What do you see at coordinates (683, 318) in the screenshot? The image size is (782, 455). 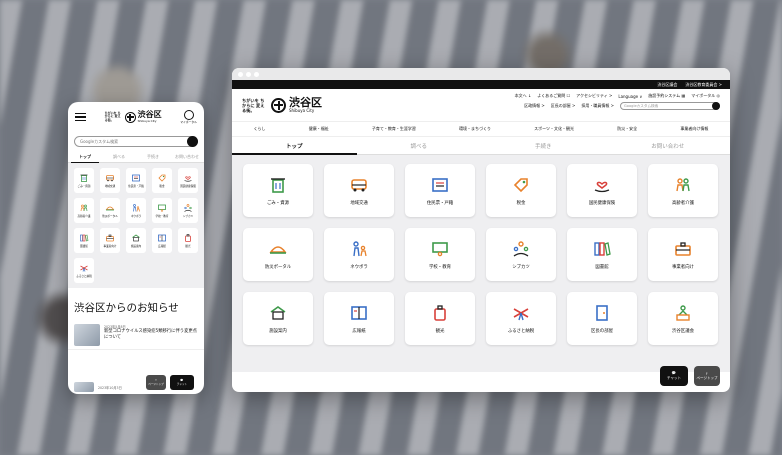 I see `service-card: 渋谷区議会` at bounding box center [683, 318].